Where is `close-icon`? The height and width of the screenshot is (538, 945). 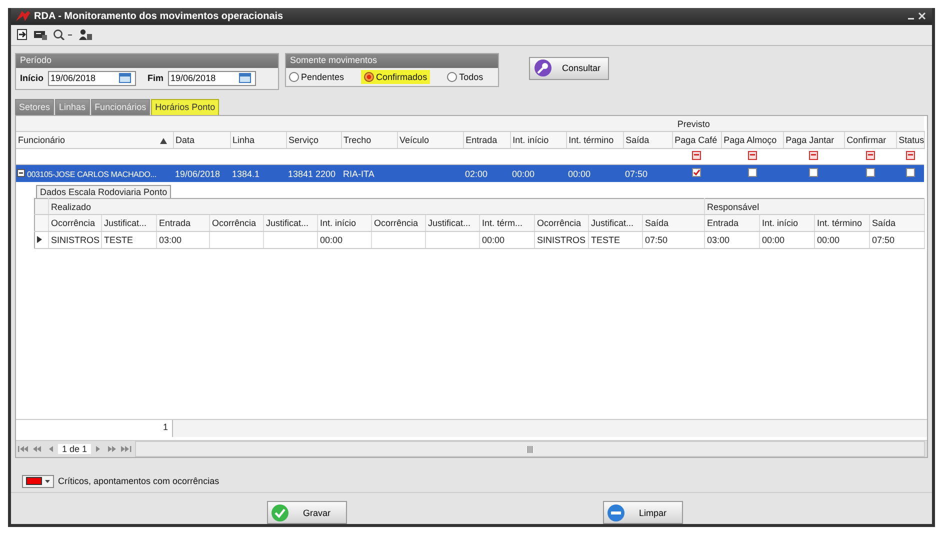
close-icon is located at coordinates (922, 16).